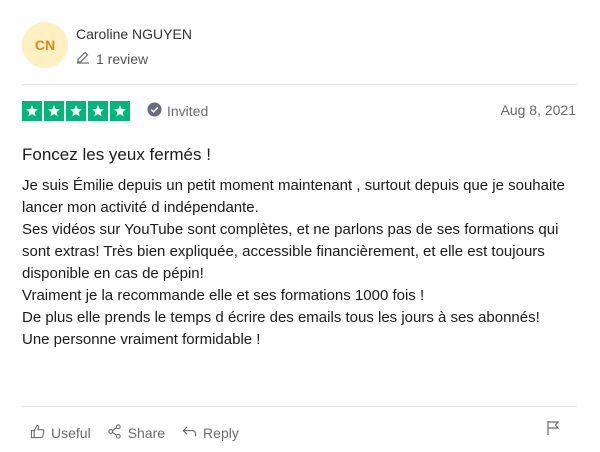 This screenshot has height=452, width=600. What do you see at coordinates (189, 433) in the screenshot?
I see `reply-icon` at bounding box center [189, 433].